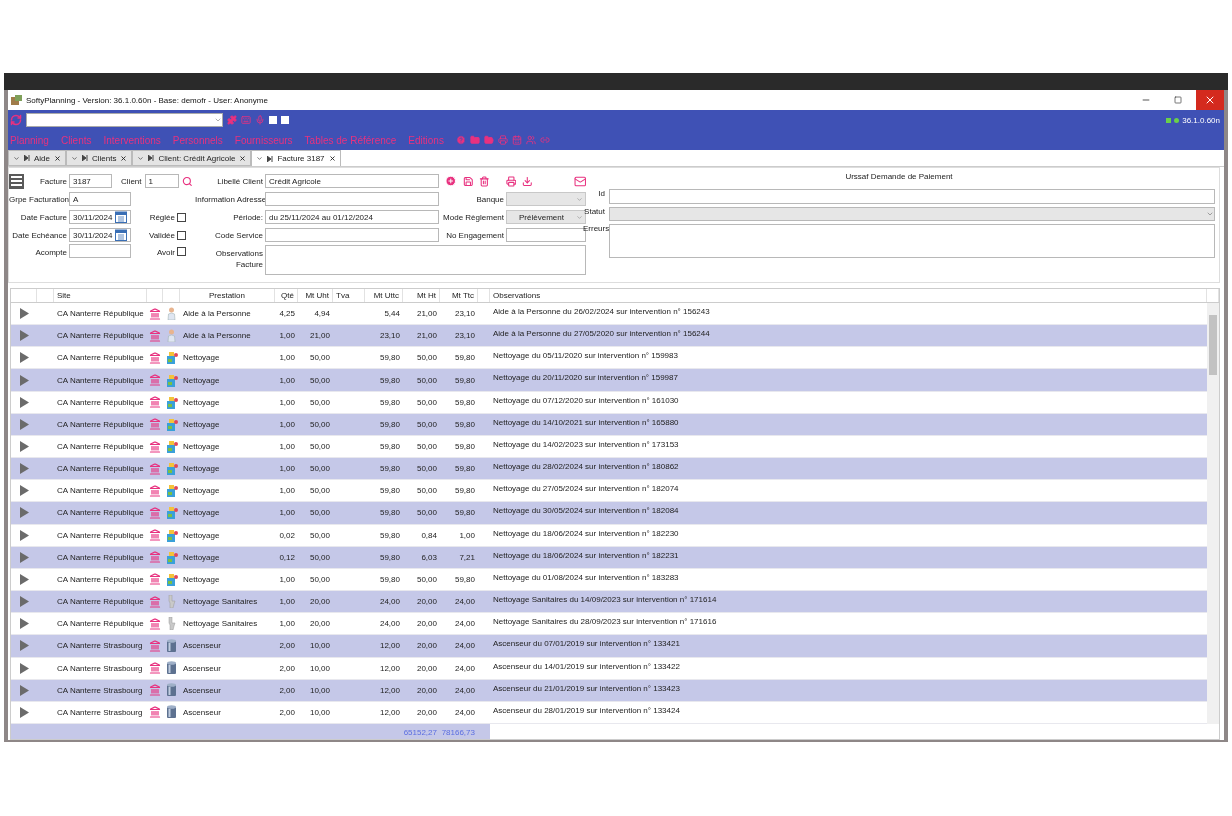  I want to click on input-field: 1, so click(162, 181).